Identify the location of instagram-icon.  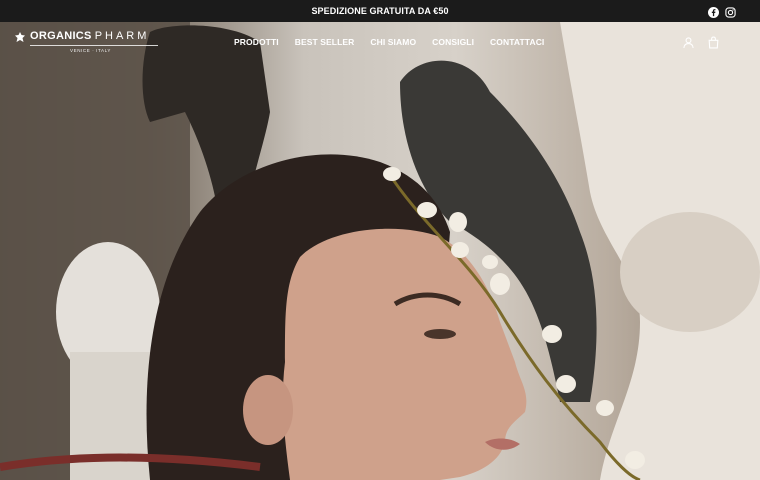
(730, 11).